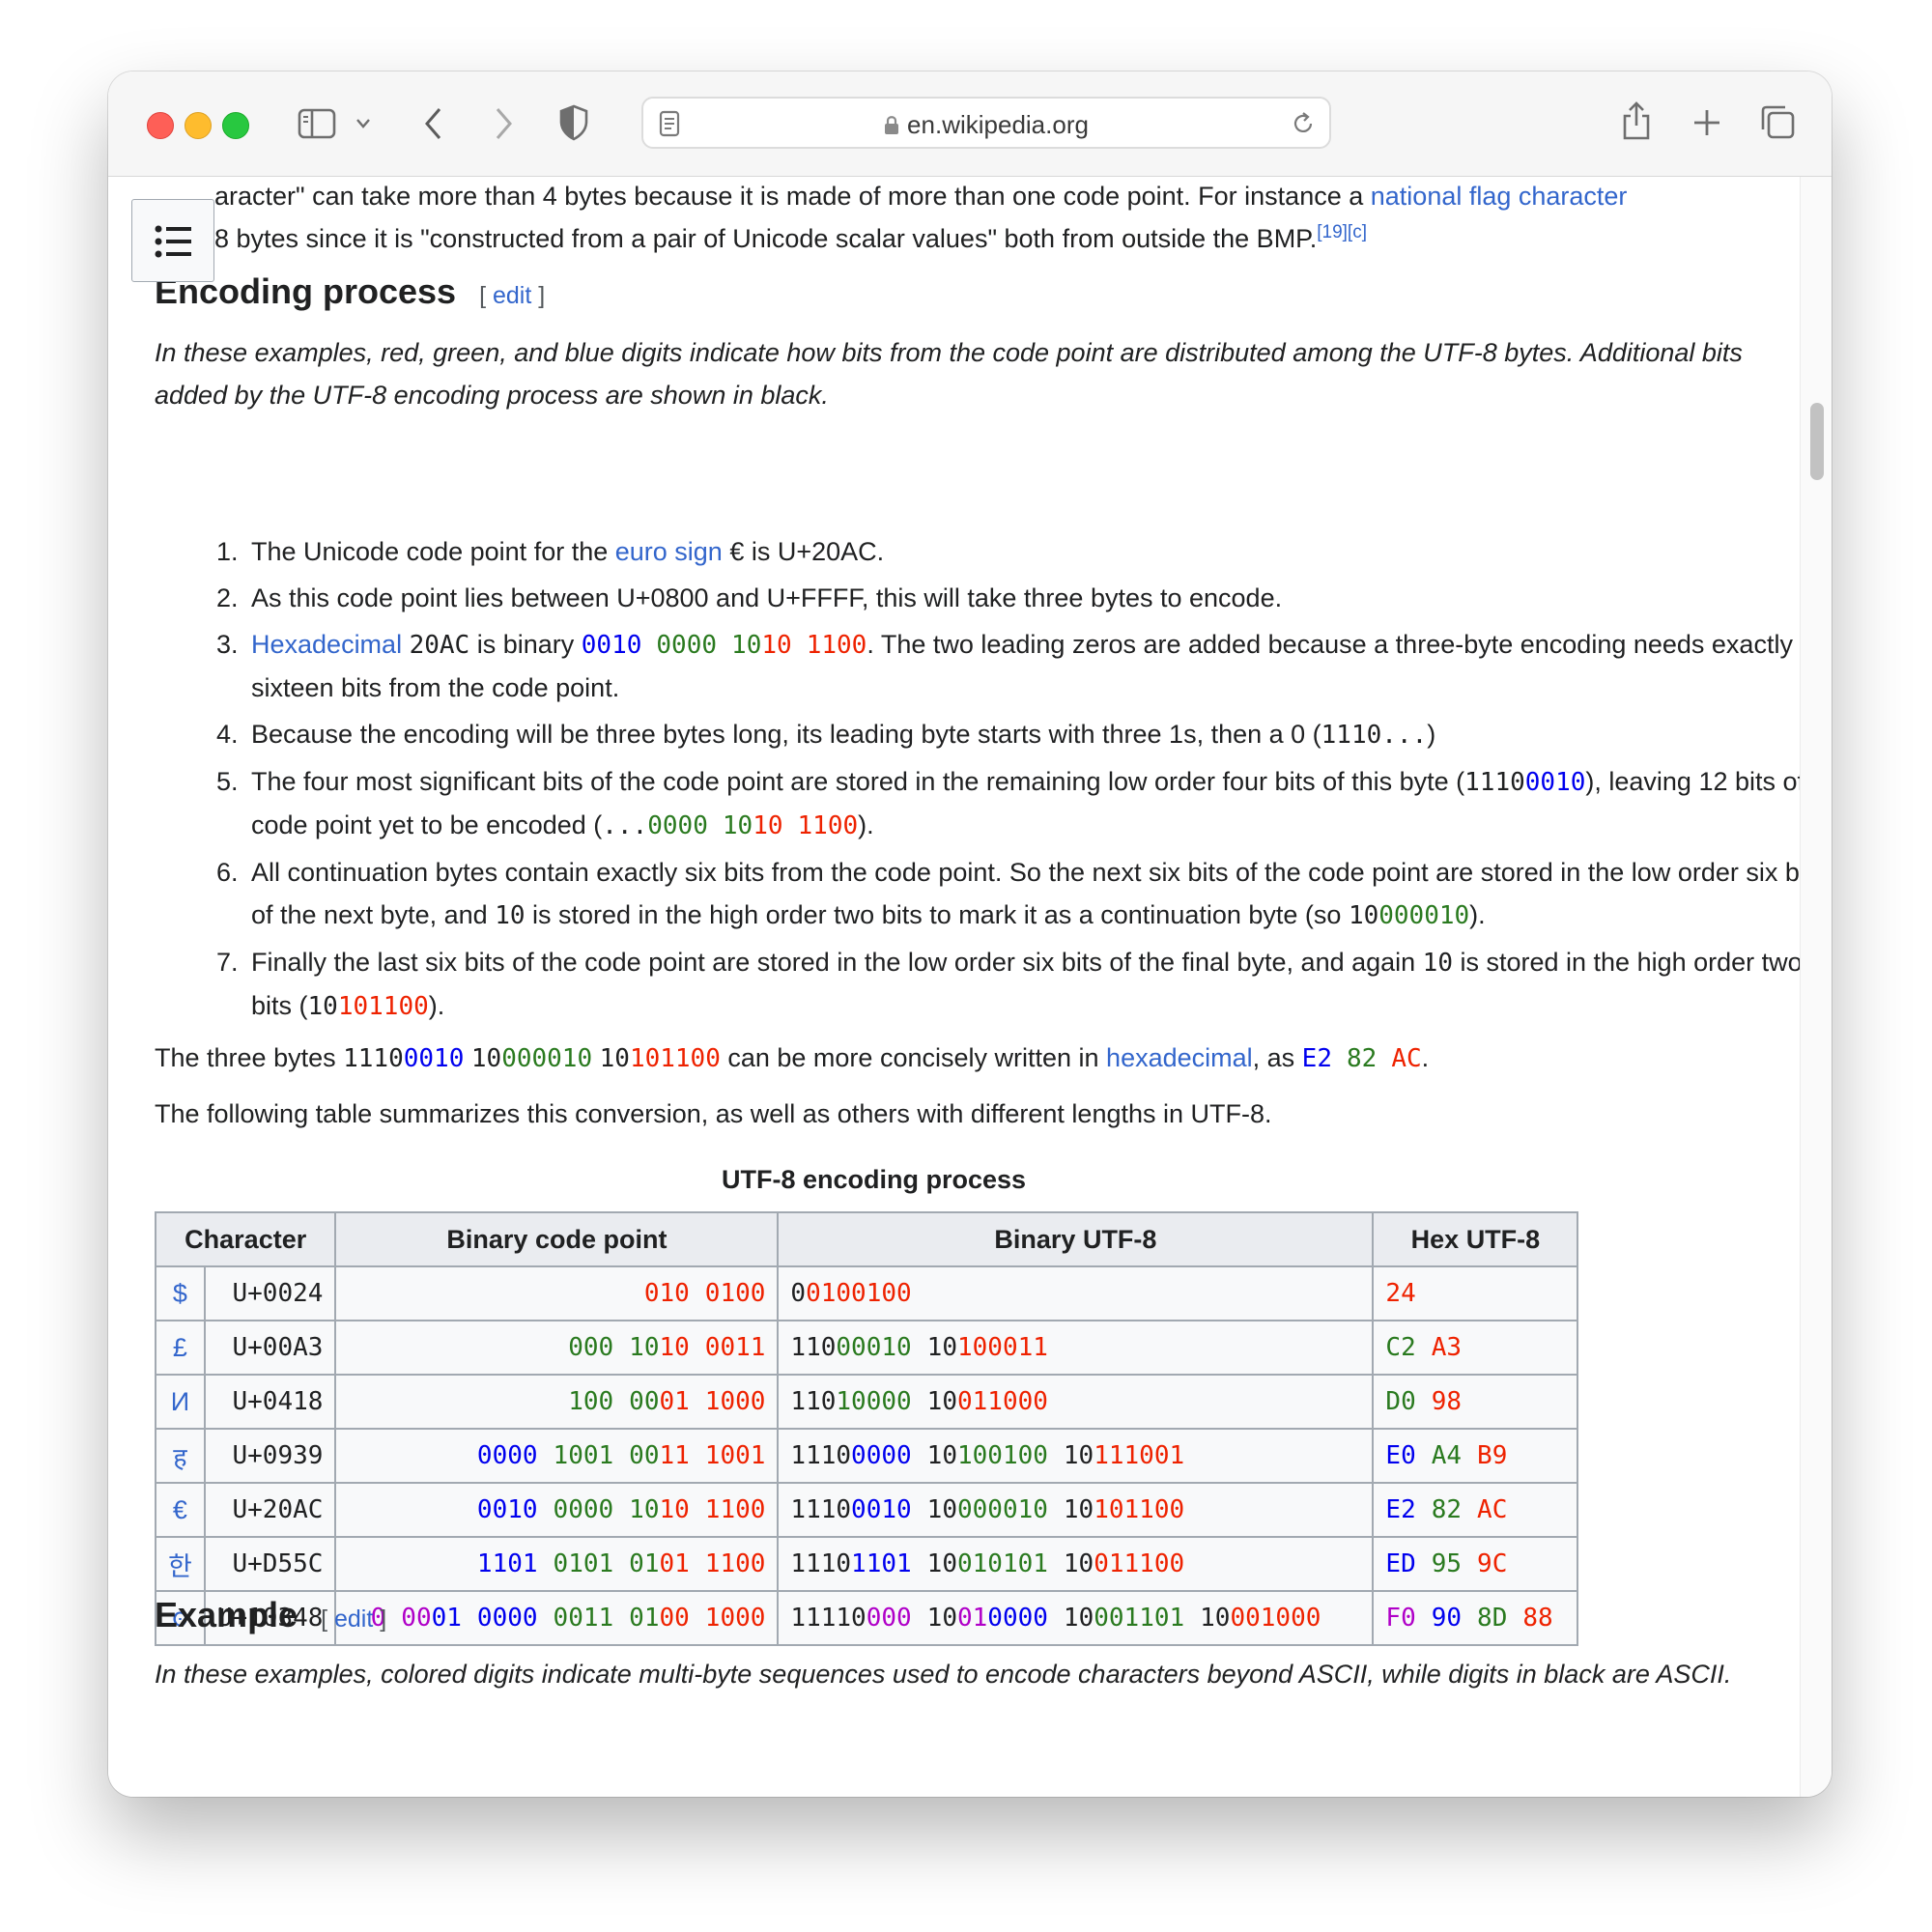 Image resolution: width=1932 pixels, height=1932 pixels. What do you see at coordinates (1816, 987) in the screenshot?
I see `vertical-scrollbar` at bounding box center [1816, 987].